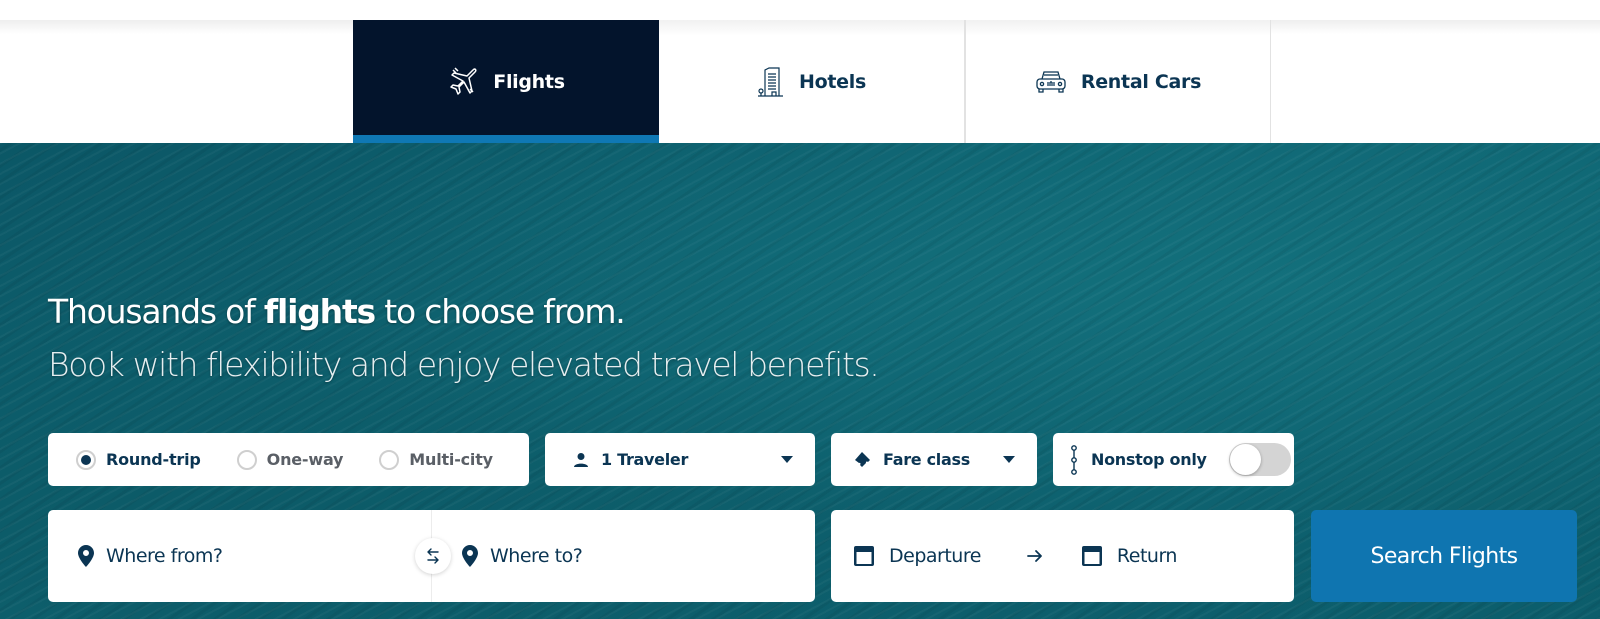  I want to click on fare-class-dropdown: Fare class, so click(934, 459).